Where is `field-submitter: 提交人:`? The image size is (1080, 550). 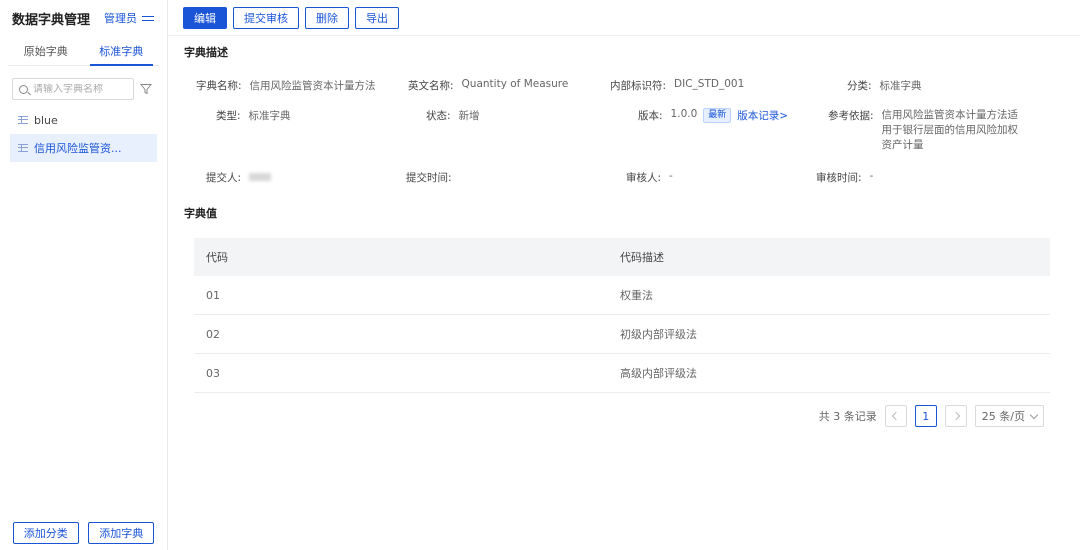 field-submitter: 提交人: is located at coordinates (239, 177).